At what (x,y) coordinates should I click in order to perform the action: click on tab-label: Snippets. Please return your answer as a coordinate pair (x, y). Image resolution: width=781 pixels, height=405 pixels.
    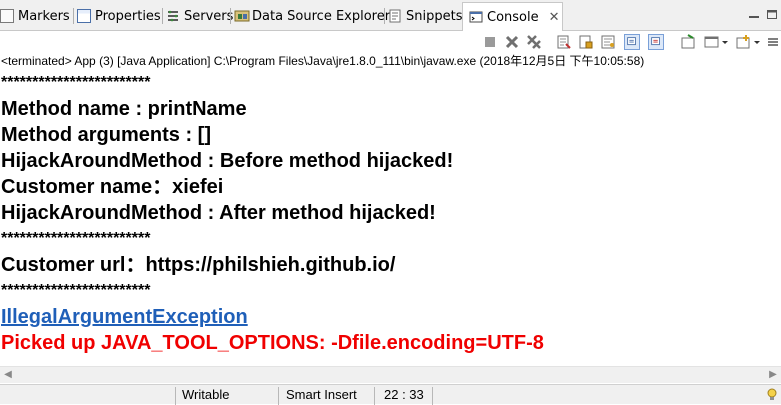
    Looking at the image, I should click on (434, 16).